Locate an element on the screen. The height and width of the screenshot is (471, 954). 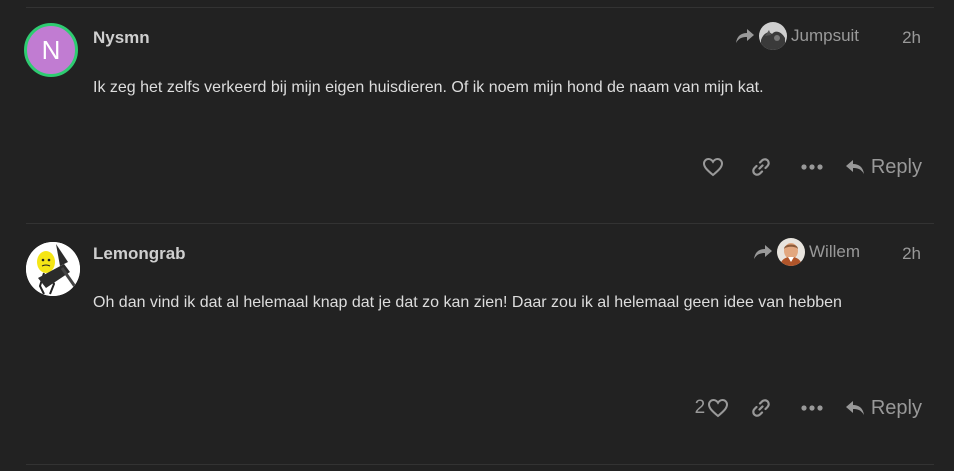
like-button: 2 is located at coordinates (712, 408).